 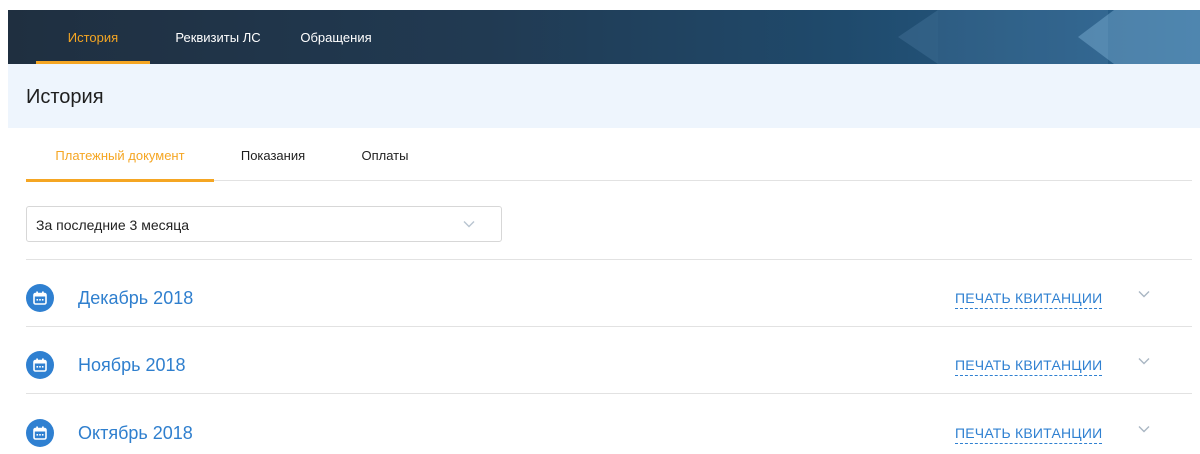 What do you see at coordinates (609, 155) in the screenshot?
I see `subtabs: Платежный документ Показания Оплаты` at bounding box center [609, 155].